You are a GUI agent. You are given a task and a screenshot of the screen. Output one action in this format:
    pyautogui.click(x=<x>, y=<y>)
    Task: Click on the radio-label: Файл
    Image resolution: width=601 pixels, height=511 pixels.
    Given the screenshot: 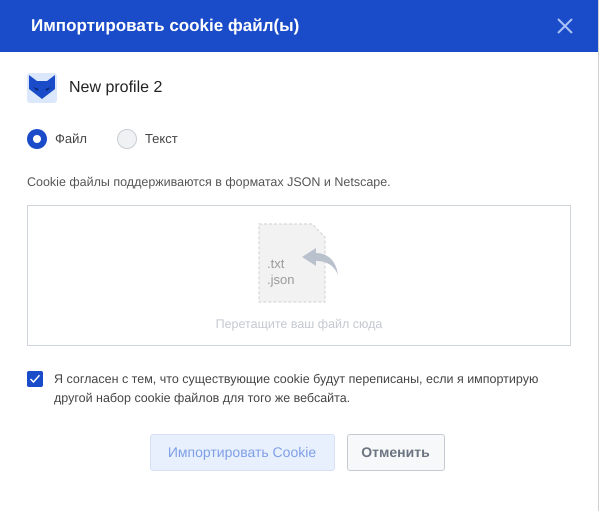 What is the action you would take?
    pyautogui.click(x=71, y=139)
    